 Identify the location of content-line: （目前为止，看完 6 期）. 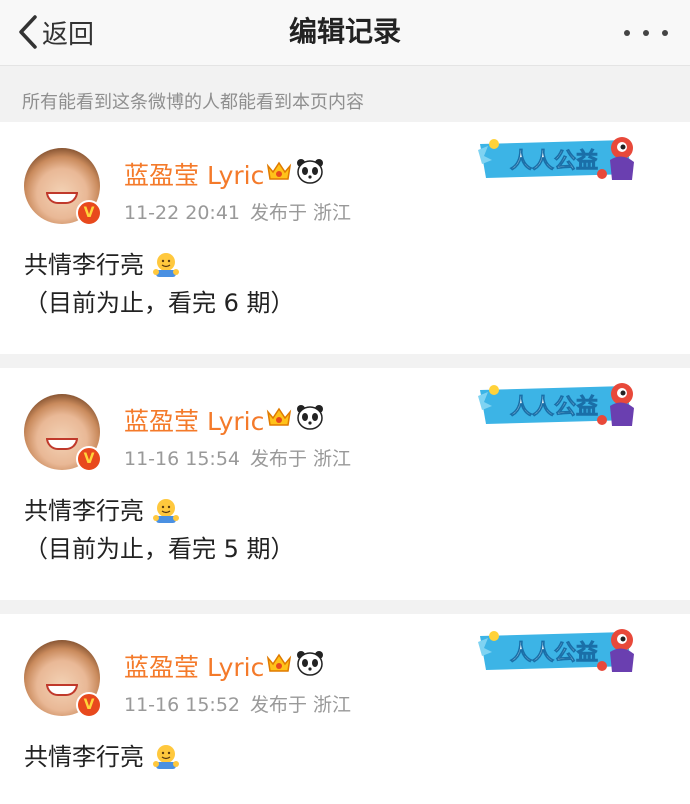
(159, 303).